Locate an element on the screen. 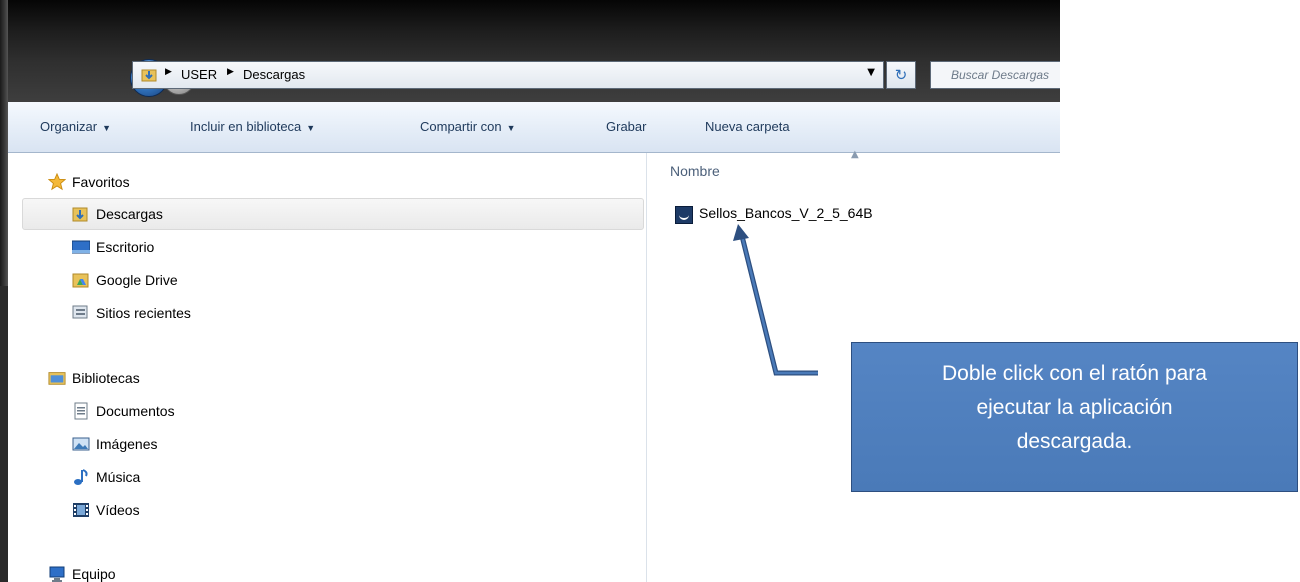 This screenshot has width=1300, height=582. share-with-button: Compartir con ▼ is located at coordinates (468, 126).